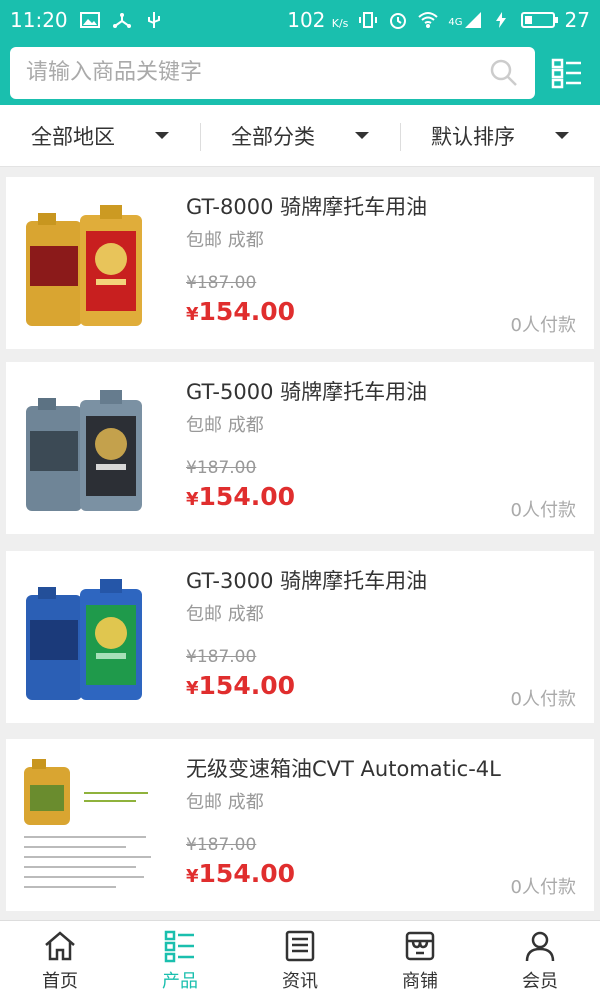  What do you see at coordinates (306, 206) in the screenshot?
I see `product-name: GT-8000 骑牌摩托车用油` at bounding box center [306, 206].